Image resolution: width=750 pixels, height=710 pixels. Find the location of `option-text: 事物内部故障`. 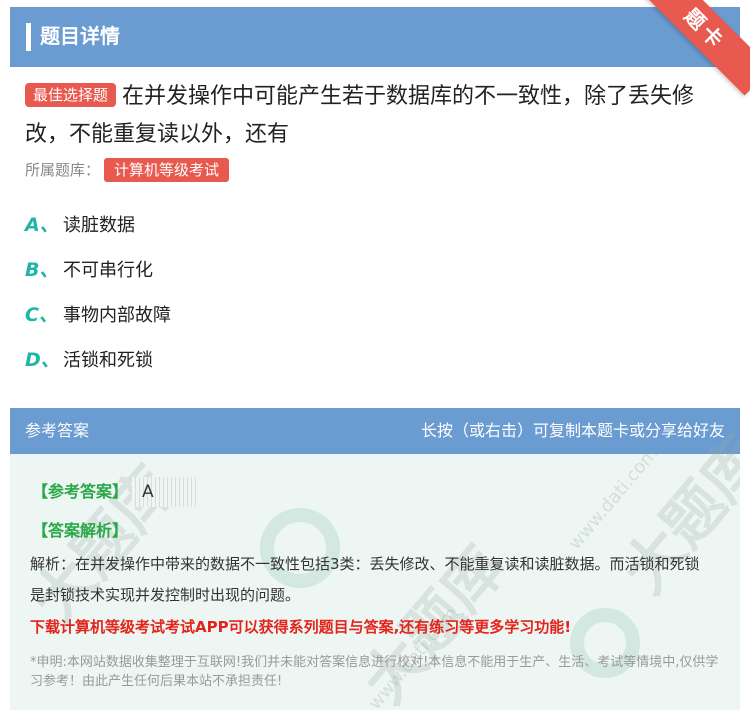

option-text: 事物内部故障 is located at coordinates (117, 315).